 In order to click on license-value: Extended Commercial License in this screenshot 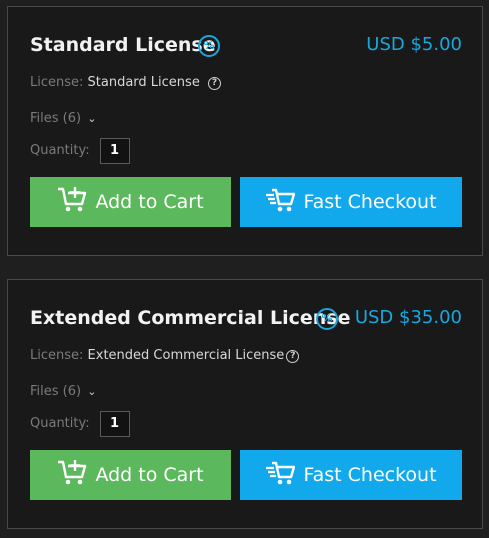, I will do `click(186, 355)`.